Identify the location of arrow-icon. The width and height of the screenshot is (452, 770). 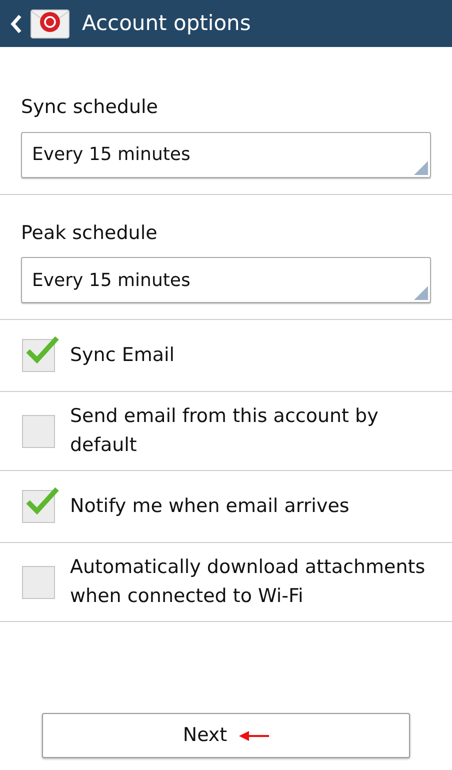
(254, 735).